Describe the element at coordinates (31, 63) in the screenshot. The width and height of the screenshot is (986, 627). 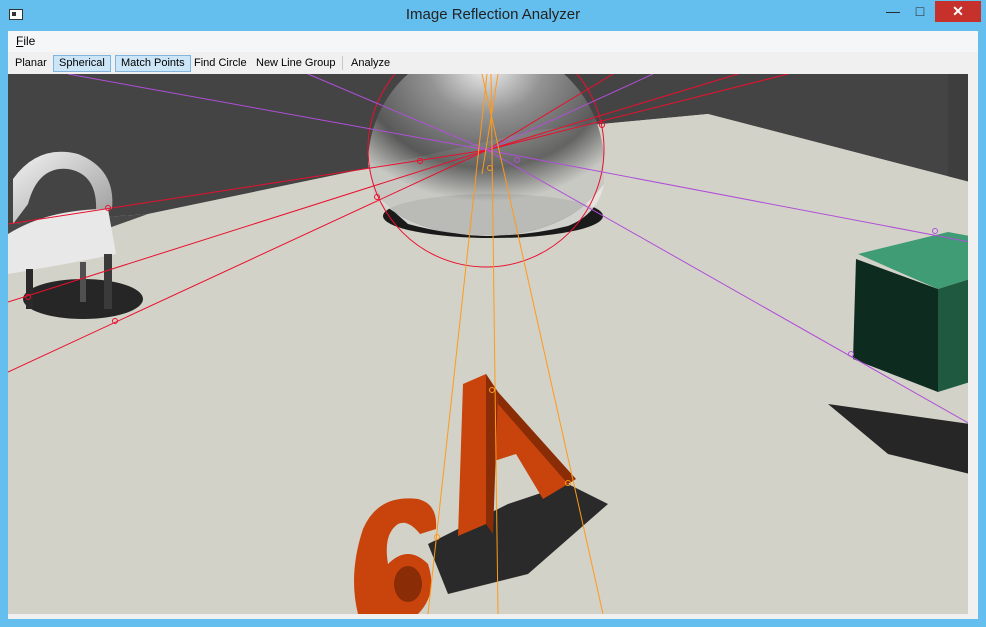
I see `planar-button: Planar` at that location.